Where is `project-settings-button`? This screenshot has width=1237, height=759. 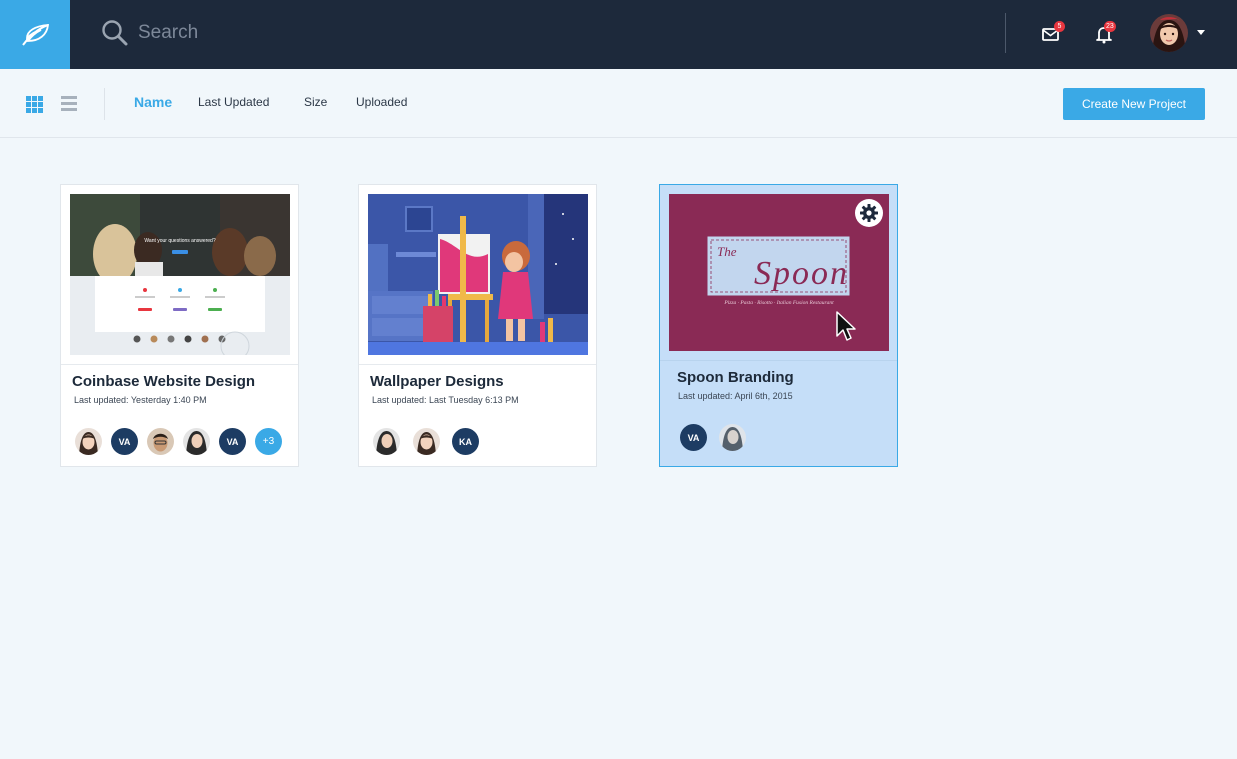 project-settings-button is located at coordinates (869, 213).